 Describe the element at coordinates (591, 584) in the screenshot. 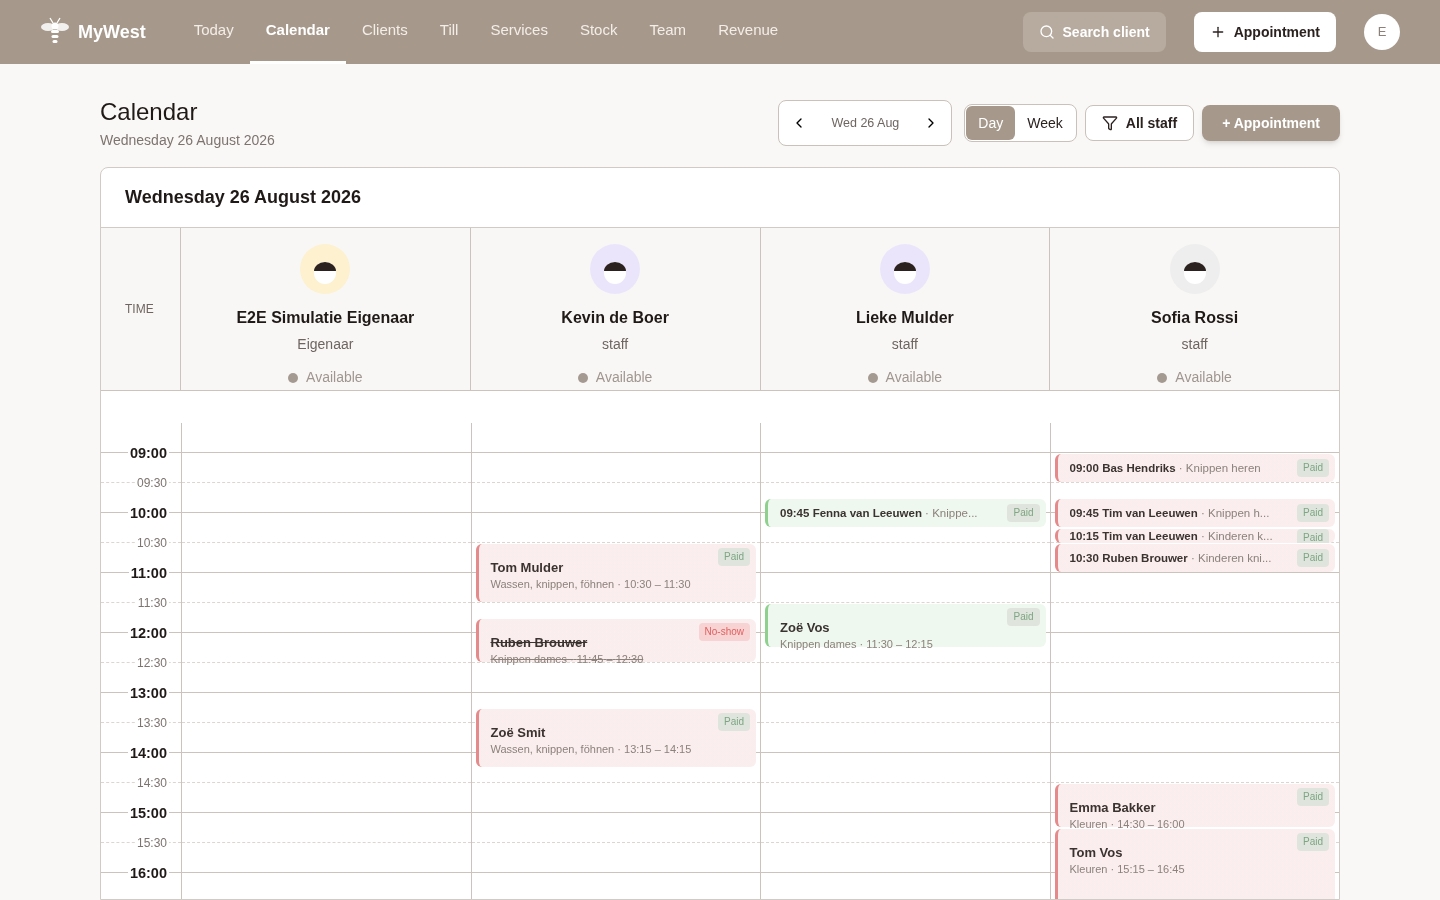

I see `appointment-detail: Wassen, knippen, föhnen · 10:30 – 11:30` at that location.